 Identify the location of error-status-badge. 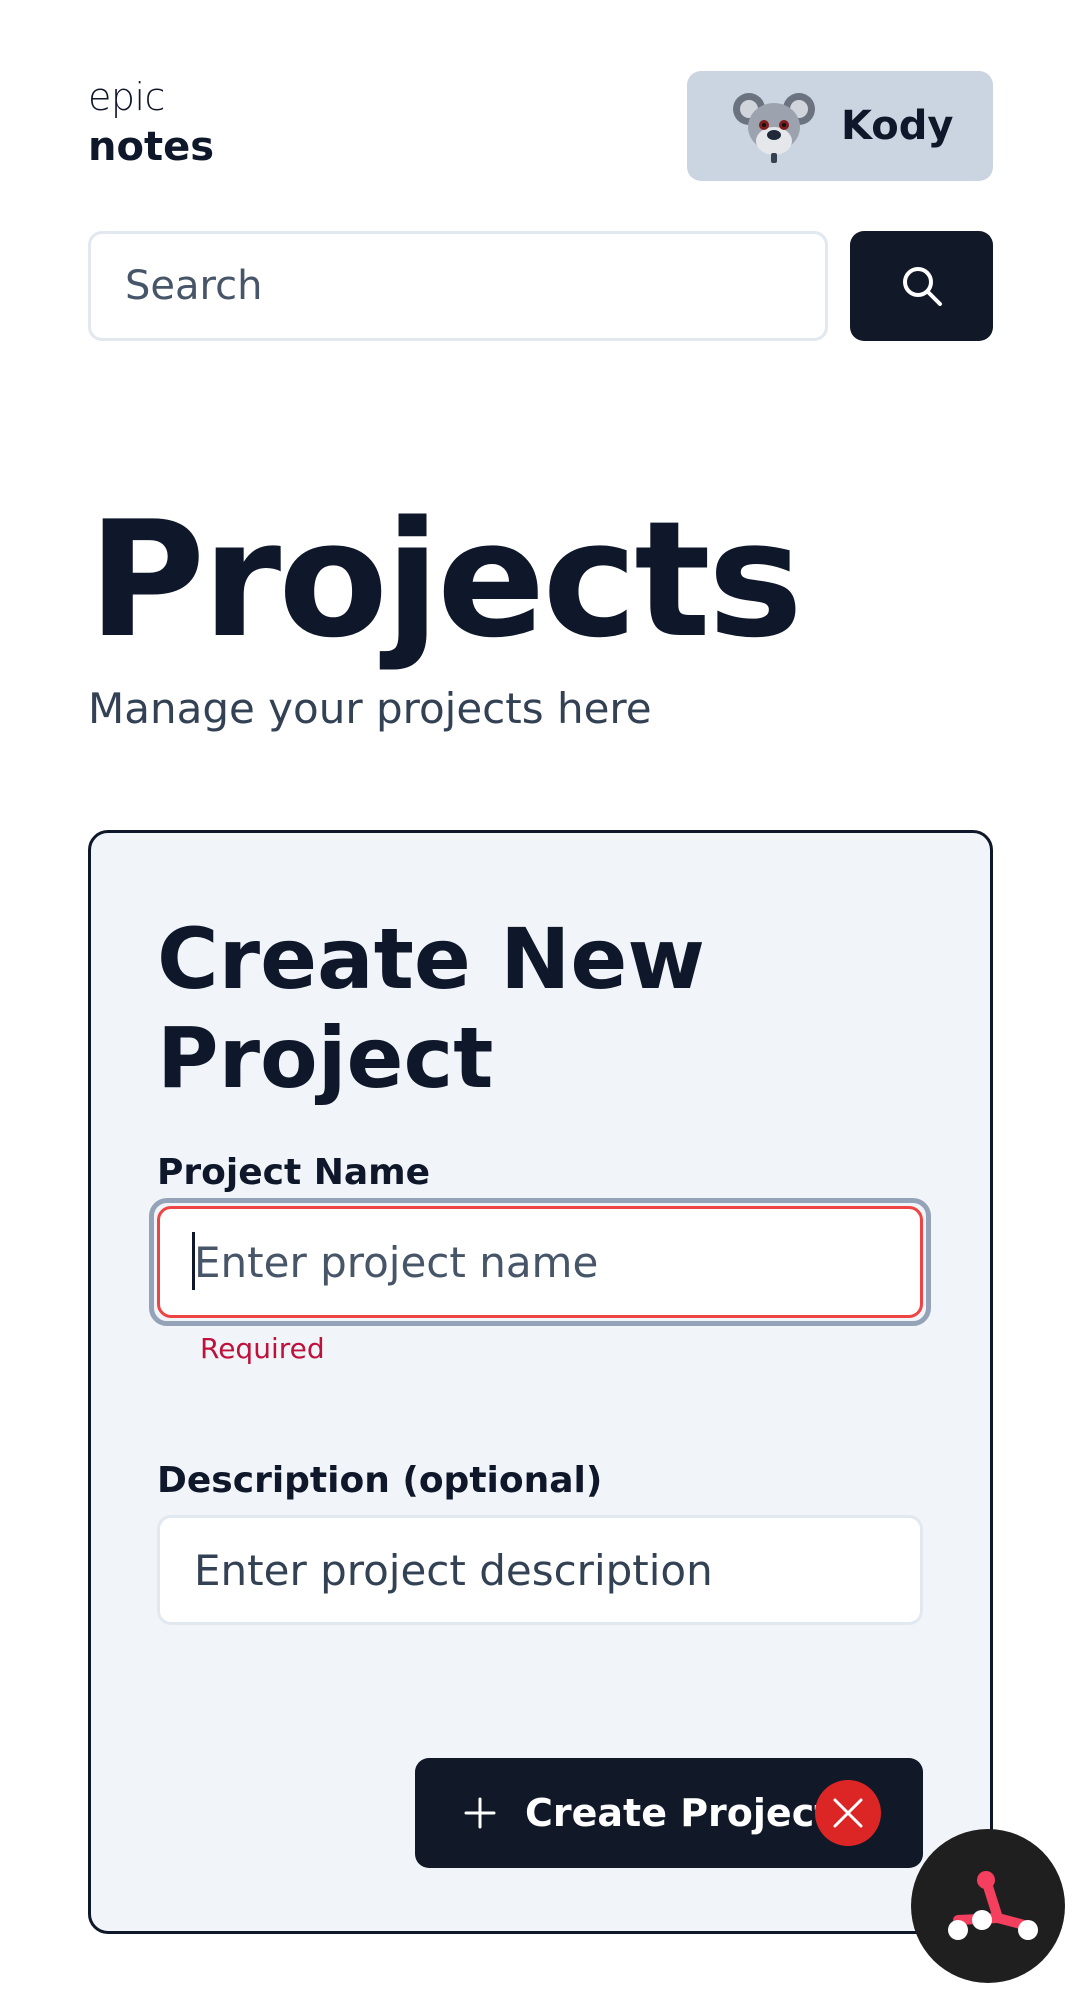
(848, 1813).